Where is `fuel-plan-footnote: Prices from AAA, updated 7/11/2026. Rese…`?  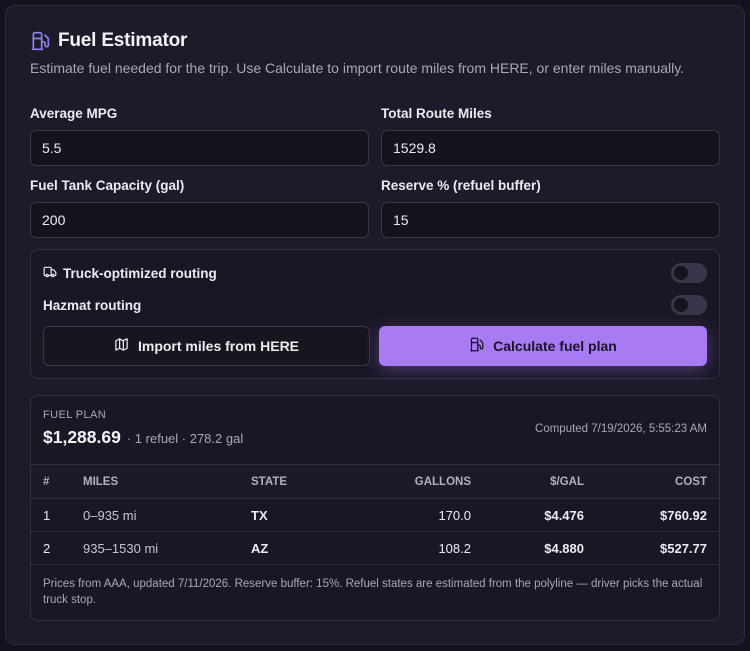
fuel-plan-footnote: Prices from AAA, updated 7/11/2026. Rese… is located at coordinates (373, 592).